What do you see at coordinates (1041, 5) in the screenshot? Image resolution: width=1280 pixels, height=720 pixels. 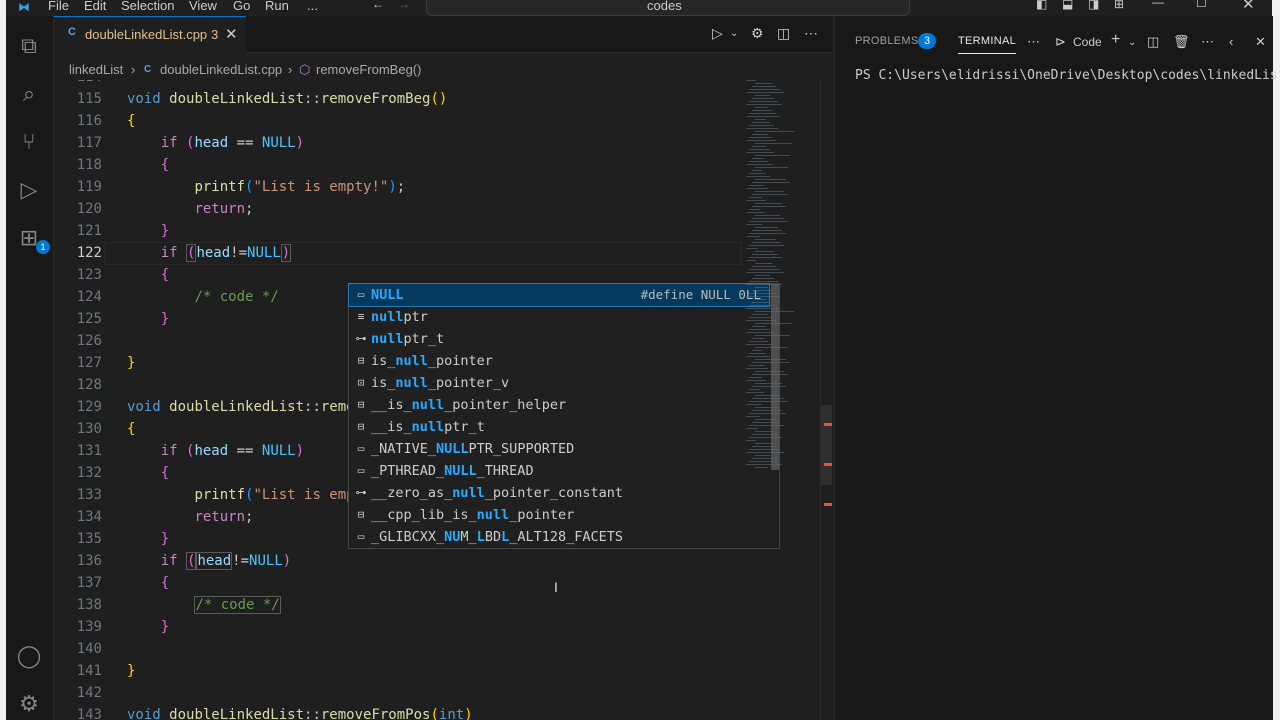 I see `layout-sidebar-icon: ◧` at bounding box center [1041, 5].